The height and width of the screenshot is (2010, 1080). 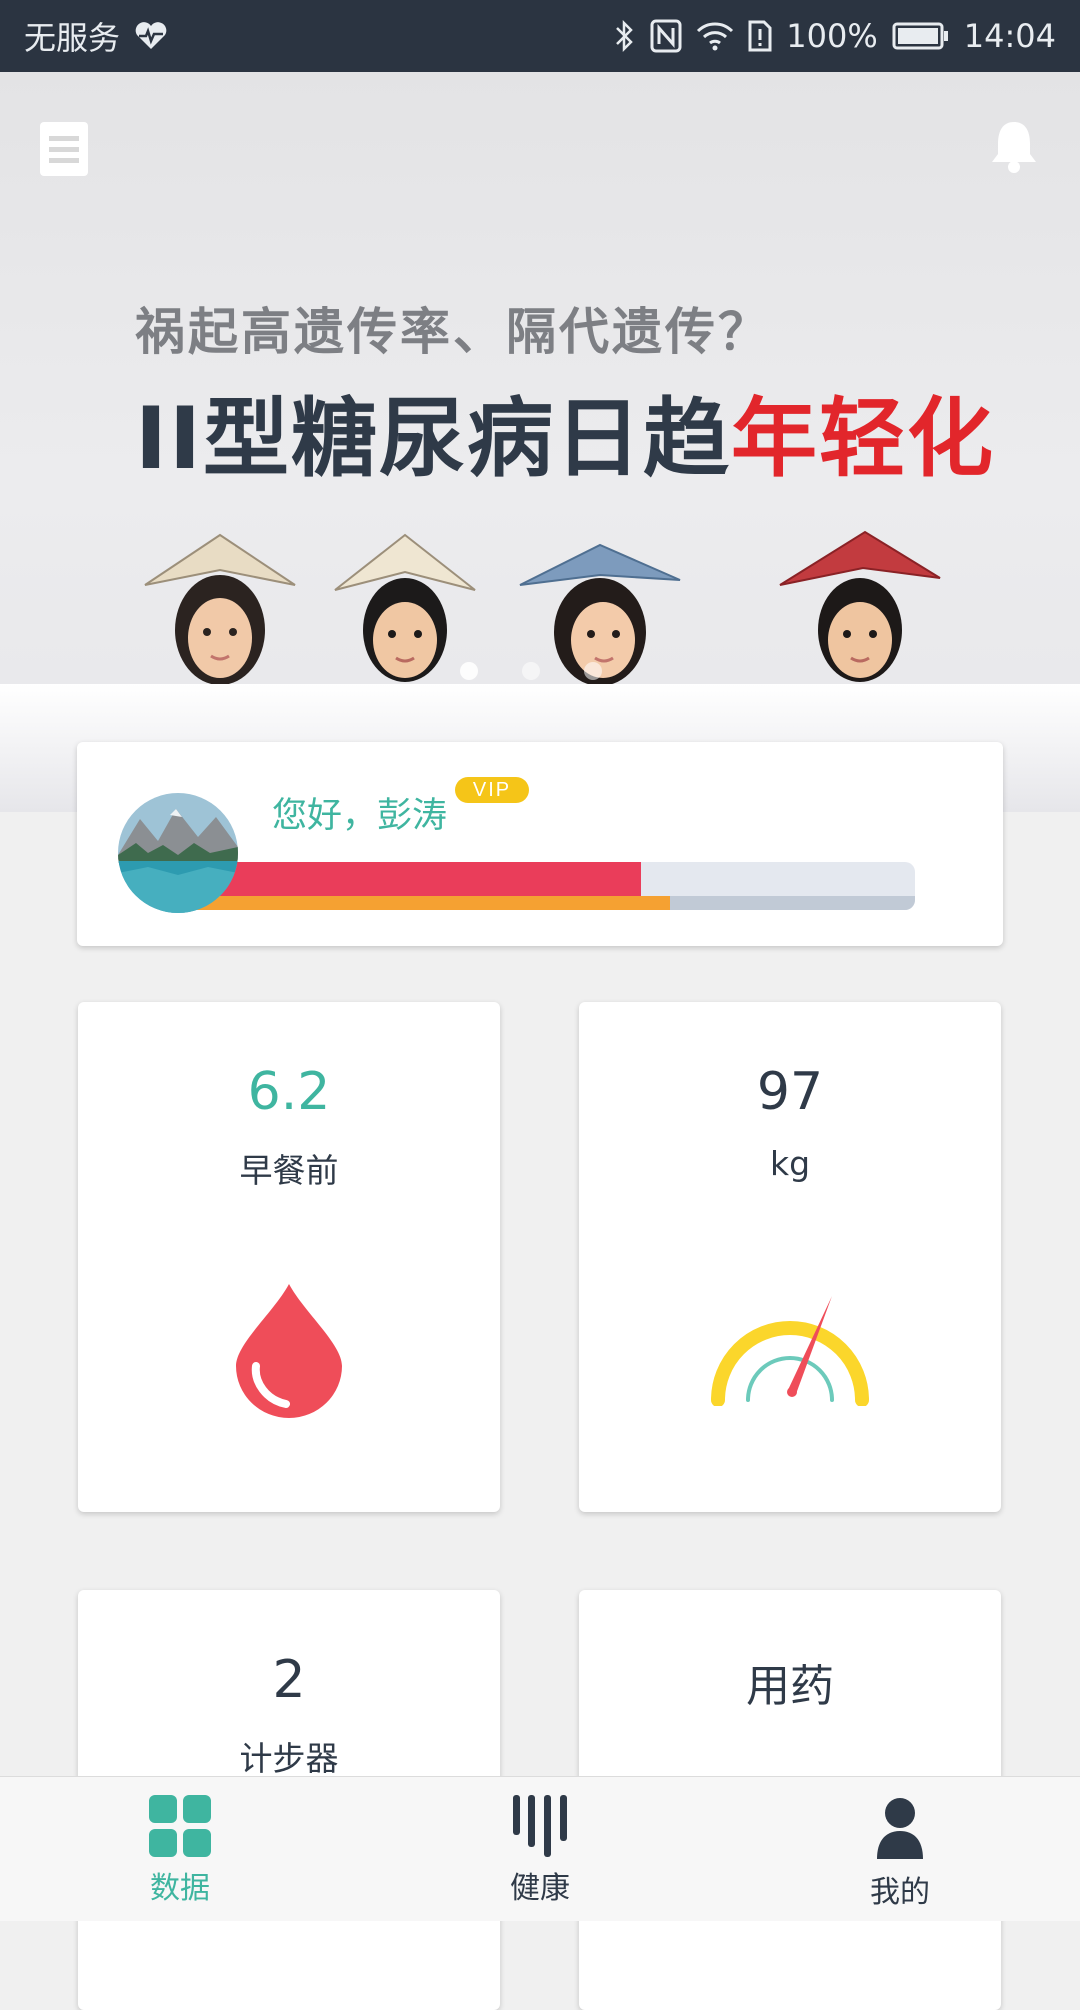 What do you see at coordinates (64, 149) in the screenshot?
I see `menu-icon` at bounding box center [64, 149].